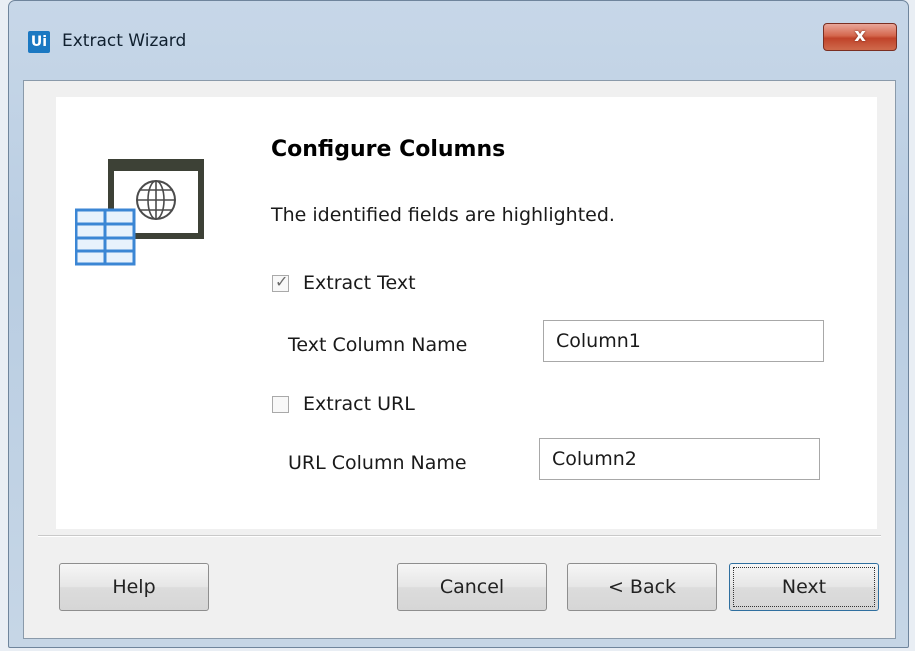  What do you see at coordinates (359, 283) in the screenshot?
I see `extract-text-label: Extract Text` at bounding box center [359, 283].